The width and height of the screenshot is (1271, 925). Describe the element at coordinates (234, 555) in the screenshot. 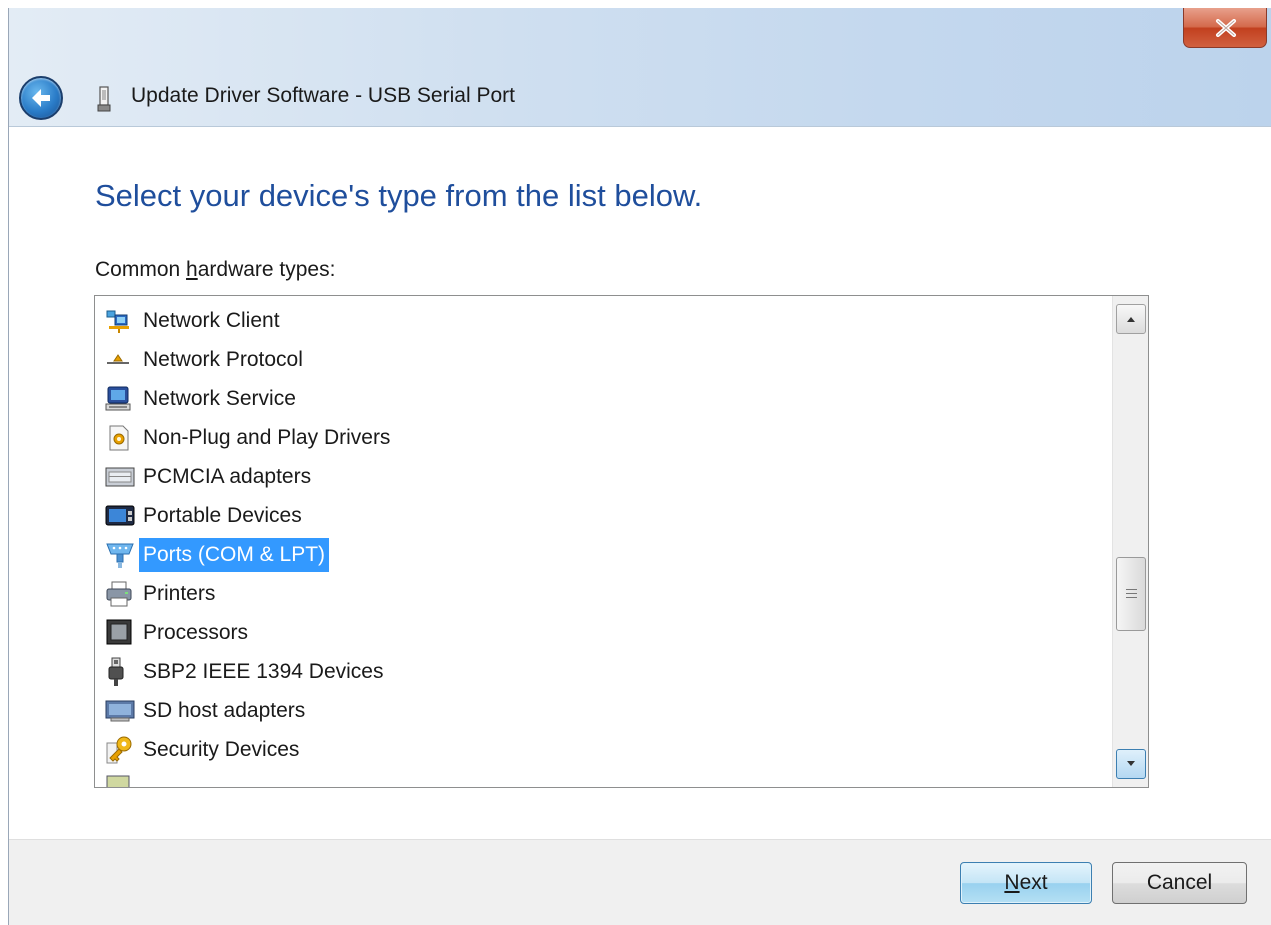

I see `list-item-label: Ports (COM & LPT)` at that location.